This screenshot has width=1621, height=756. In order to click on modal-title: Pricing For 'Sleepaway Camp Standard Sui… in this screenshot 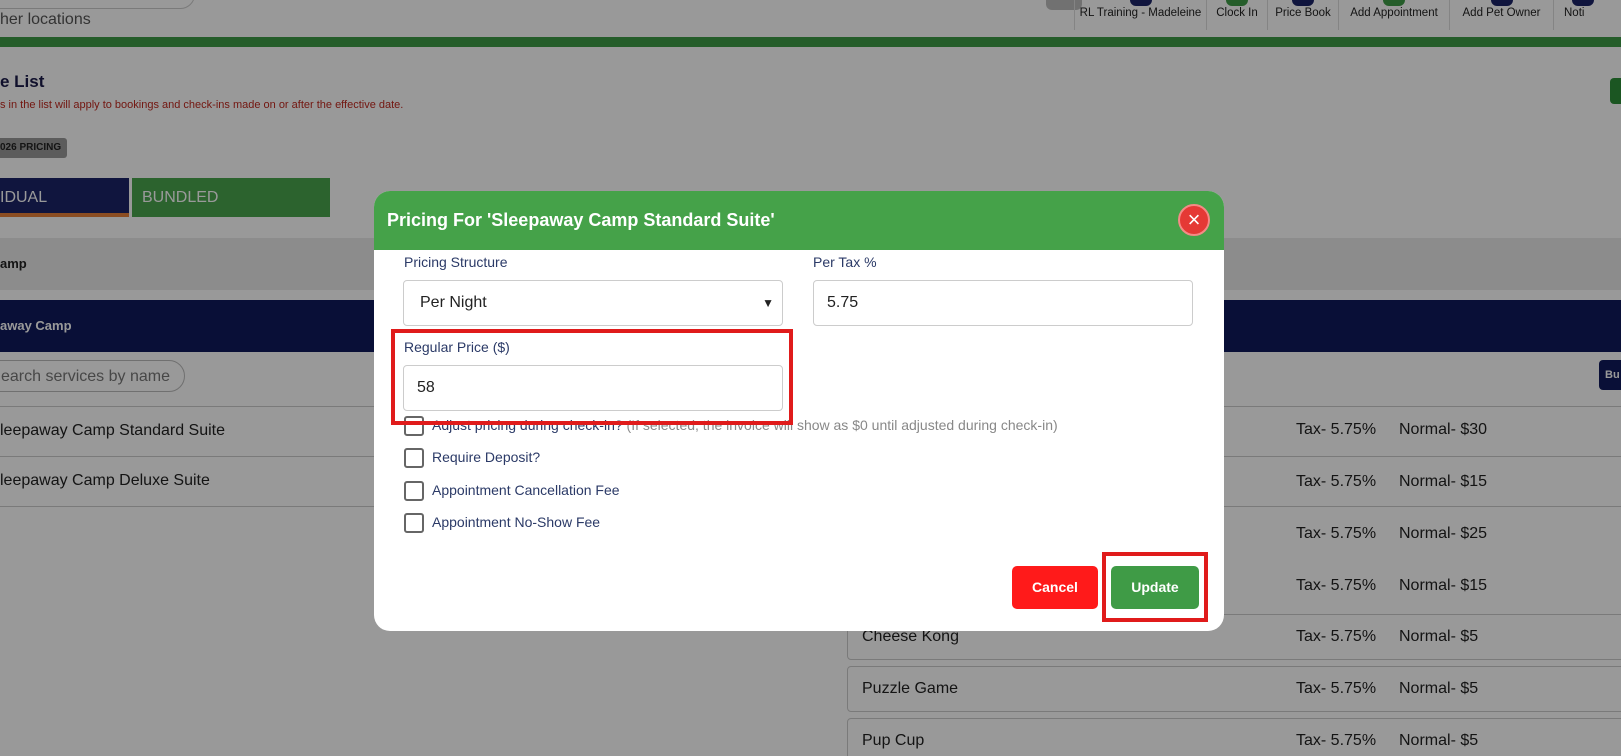, I will do `click(581, 220)`.